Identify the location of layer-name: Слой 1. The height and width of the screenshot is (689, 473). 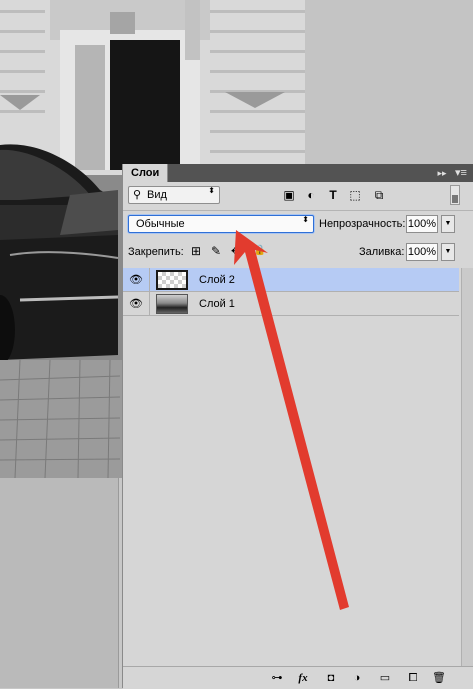
(217, 304).